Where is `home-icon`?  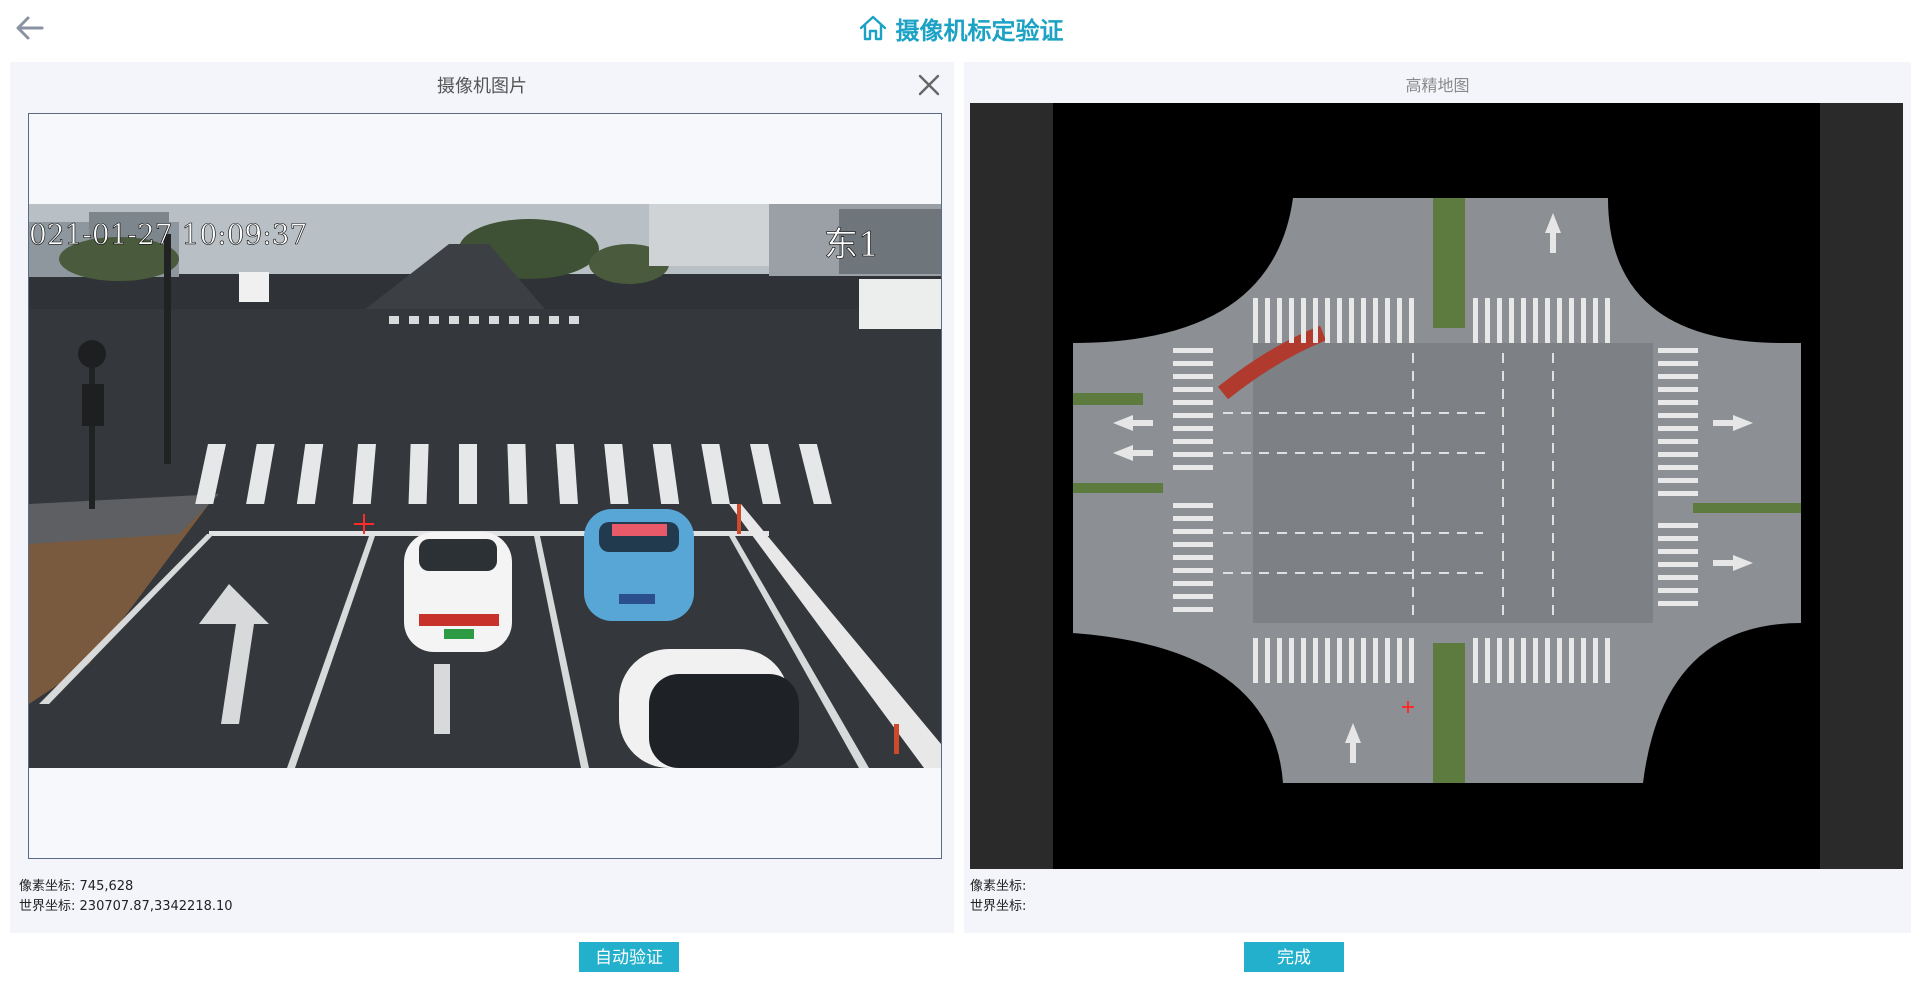 home-icon is located at coordinates (873, 28).